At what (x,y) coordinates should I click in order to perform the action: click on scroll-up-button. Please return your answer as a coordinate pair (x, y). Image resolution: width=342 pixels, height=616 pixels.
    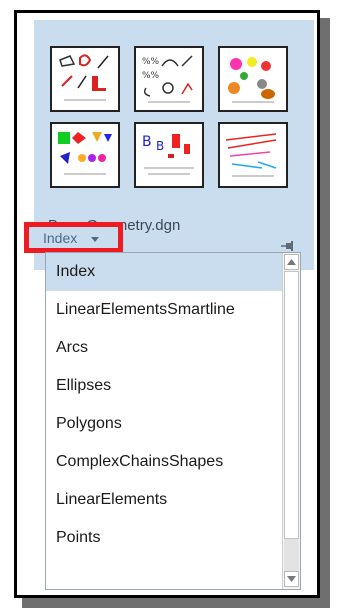
    Looking at the image, I should click on (291, 262).